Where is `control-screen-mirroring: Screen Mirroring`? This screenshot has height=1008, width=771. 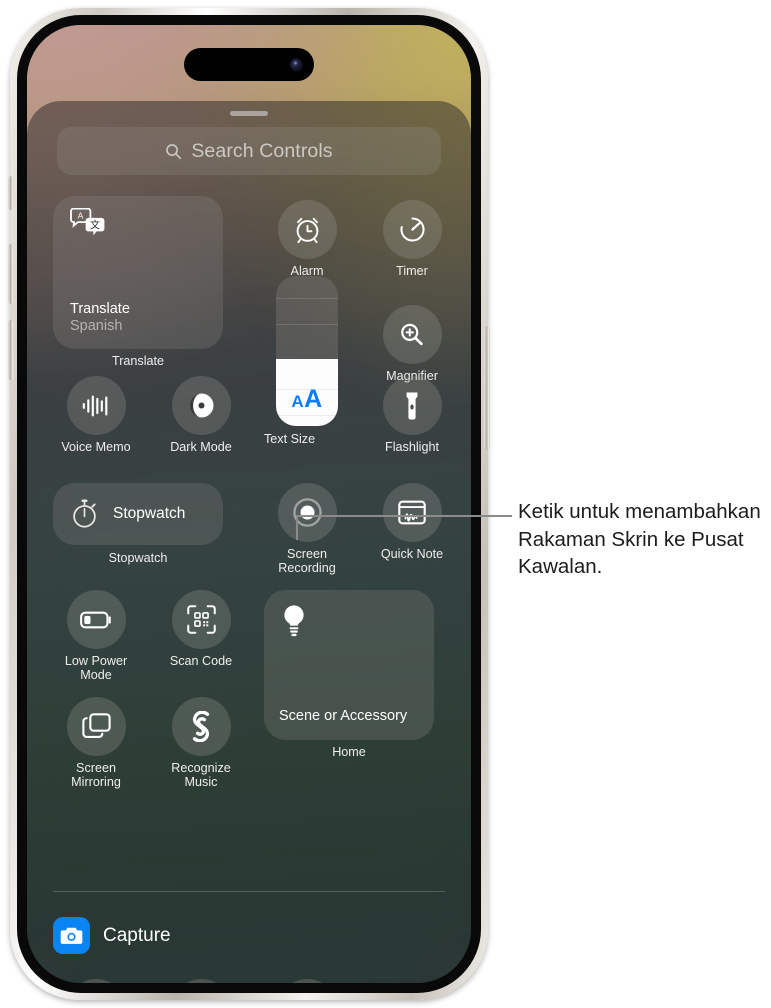
control-screen-mirroring: Screen Mirroring is located at coordinates (96, 743).